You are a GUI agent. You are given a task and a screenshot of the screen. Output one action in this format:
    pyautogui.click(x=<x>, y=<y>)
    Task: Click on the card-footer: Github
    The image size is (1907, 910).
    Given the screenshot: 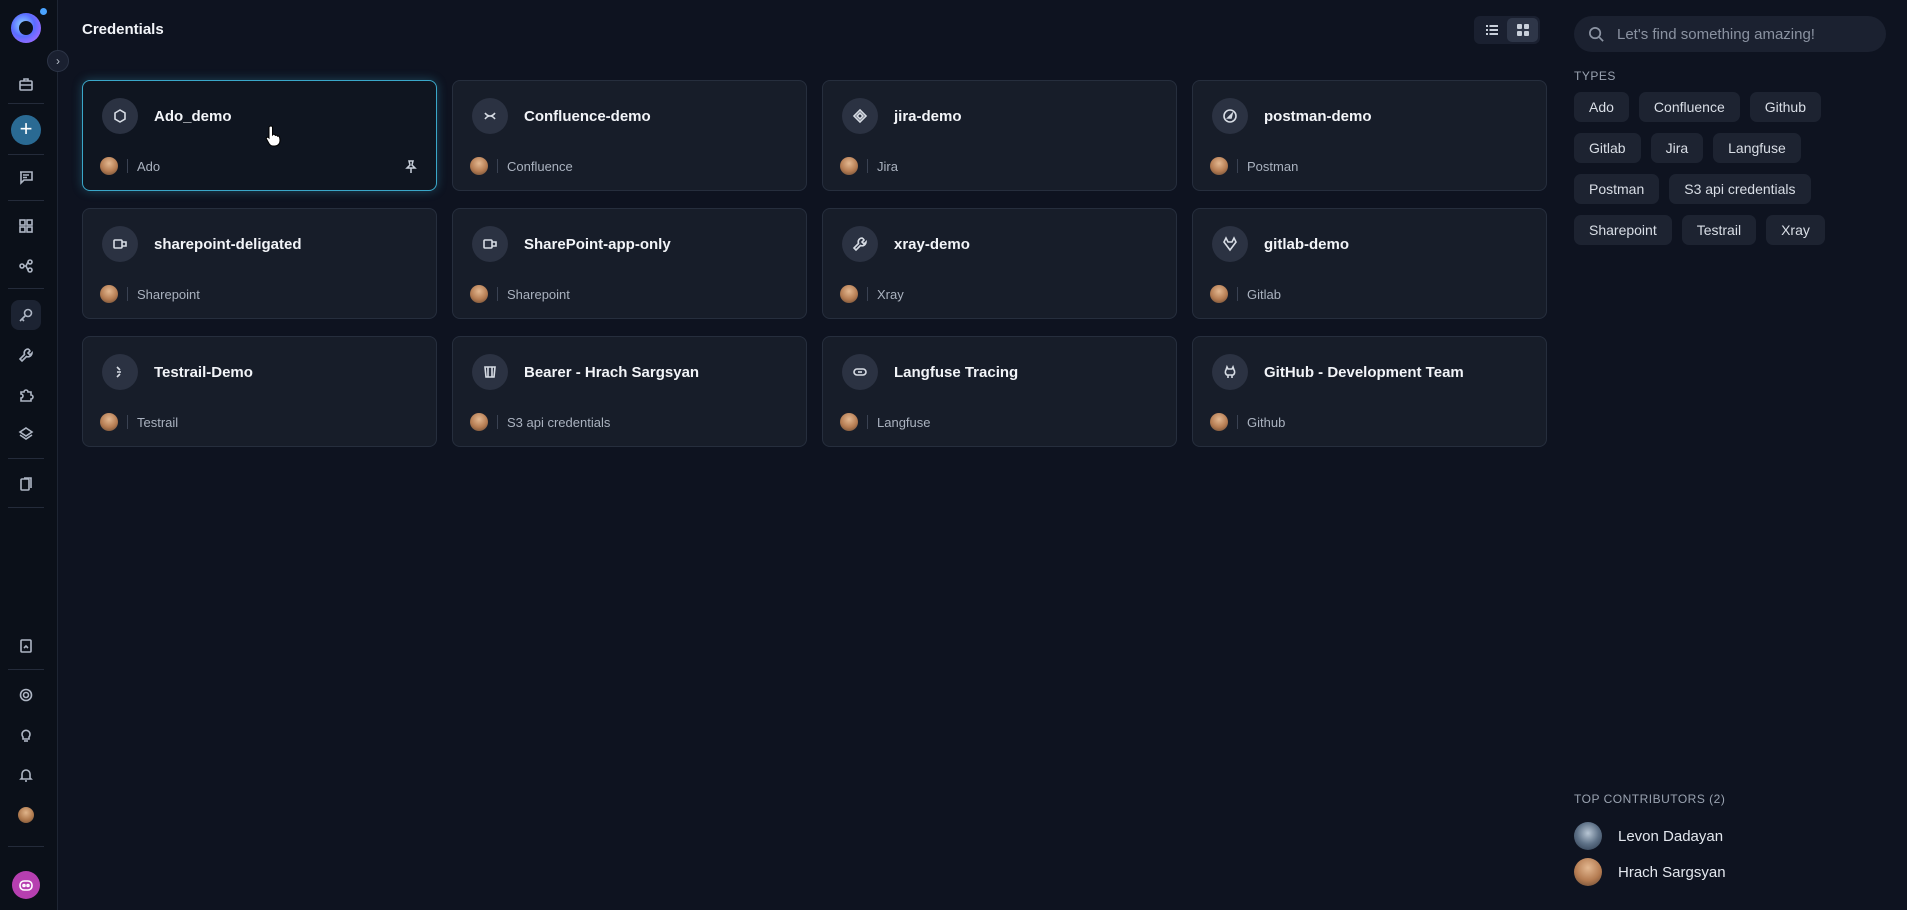 What is the action you would take?
    pyautogui.click(x=1247, y=422)
    